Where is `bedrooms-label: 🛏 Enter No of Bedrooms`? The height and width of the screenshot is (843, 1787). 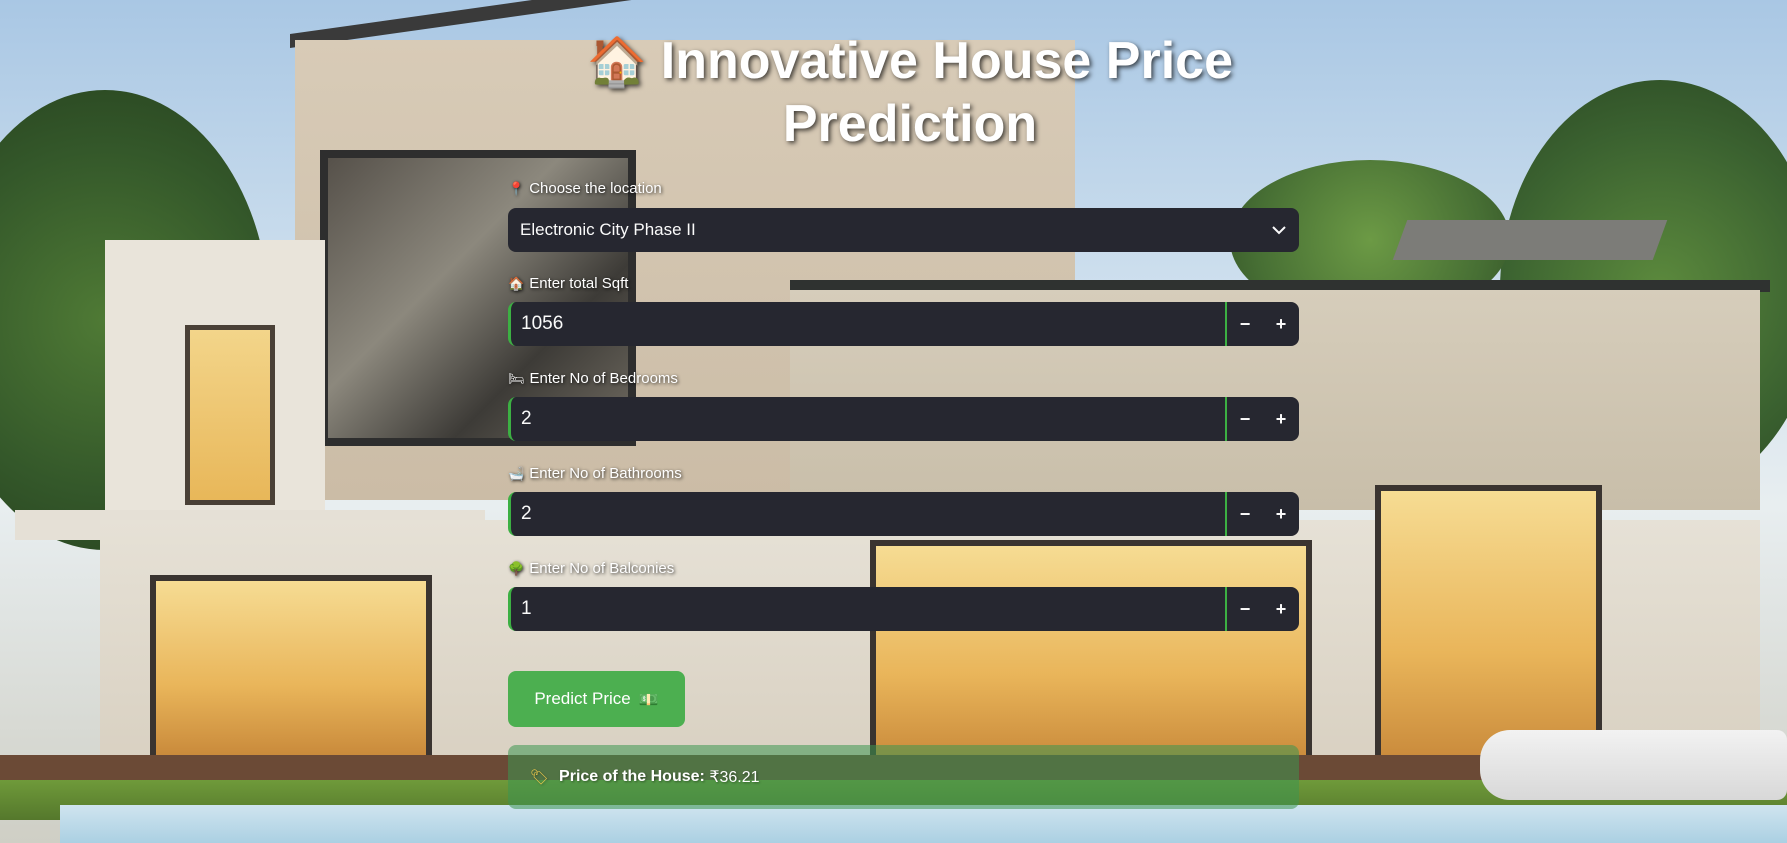
bedrooms-label: 🛏 Enter No of Bedrooms is located at coordinates (593, 378).